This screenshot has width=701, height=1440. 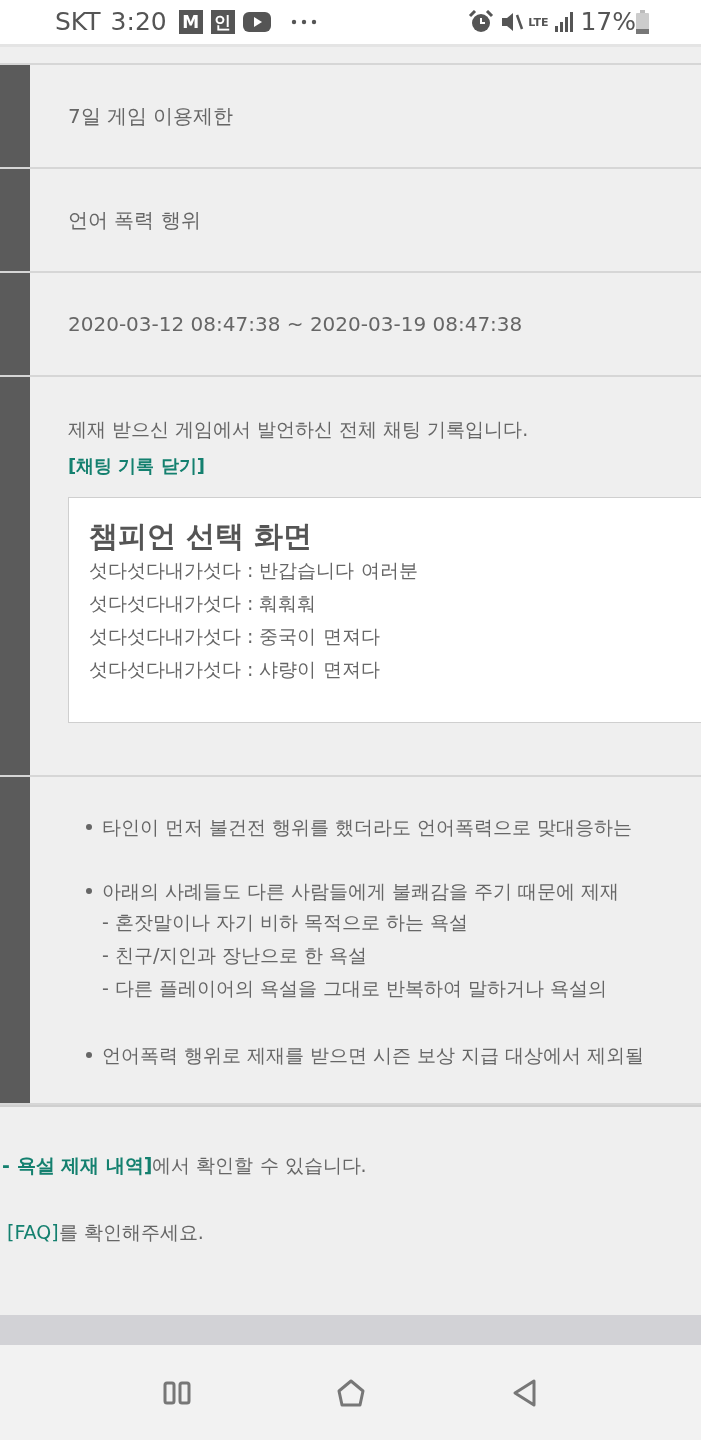 What do you see at coordinates (538, 22) in the screenshot?
I see `network-type: LTE` at bounding box center [538, 22].